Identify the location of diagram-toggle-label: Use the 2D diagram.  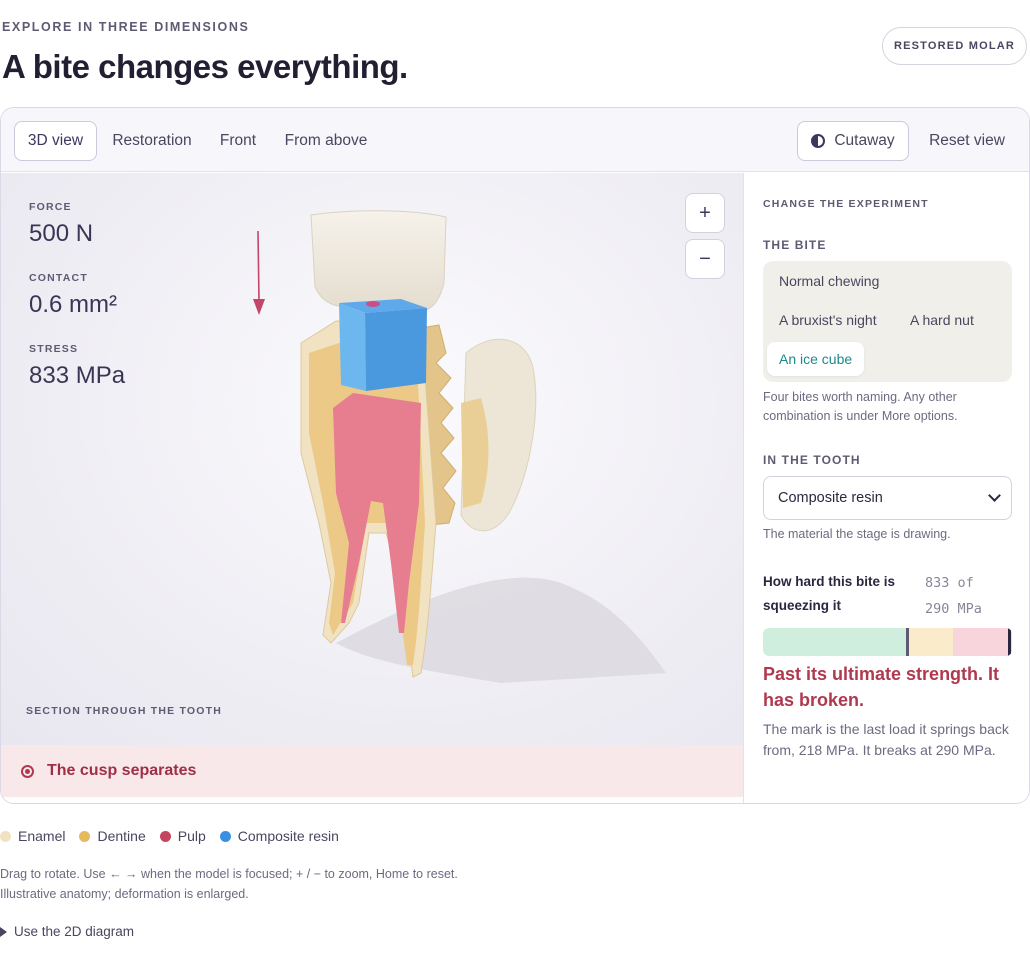
(74, 931).